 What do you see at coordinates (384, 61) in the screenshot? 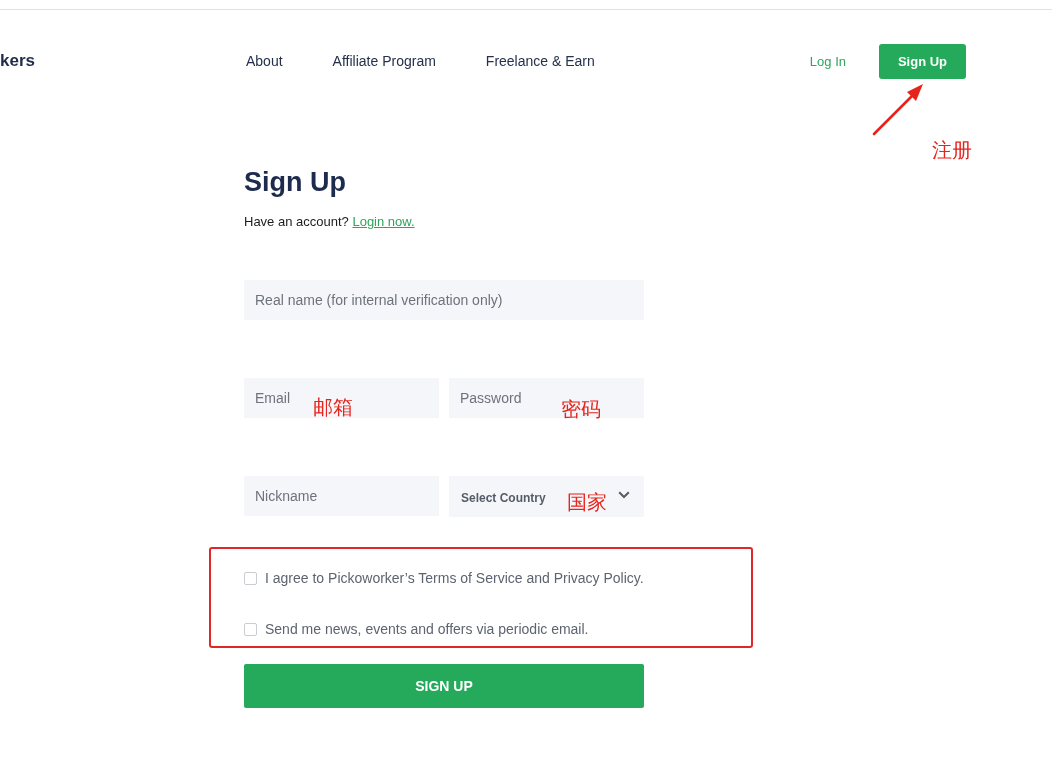
I see `nav-link: Affiliate Program` at bounding box center [384, 61].